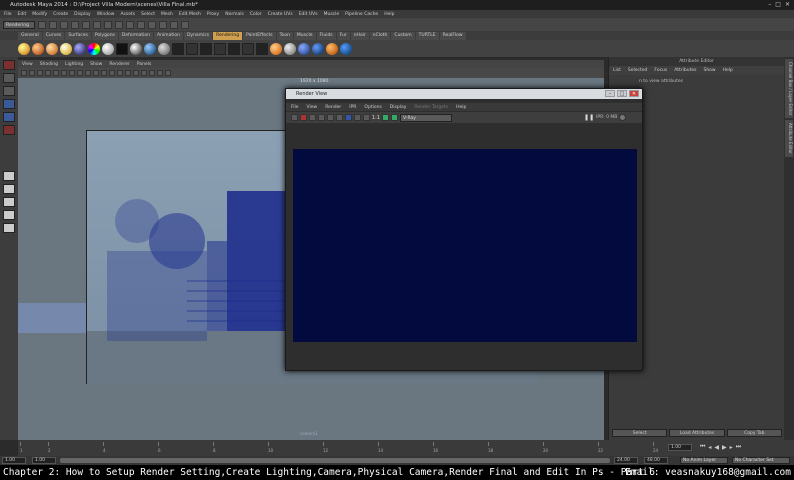 This screenshot has height=480, width=794. Describe the element at coordinates (152, 73) in the screenshot. I see `xray-icon` at that location.